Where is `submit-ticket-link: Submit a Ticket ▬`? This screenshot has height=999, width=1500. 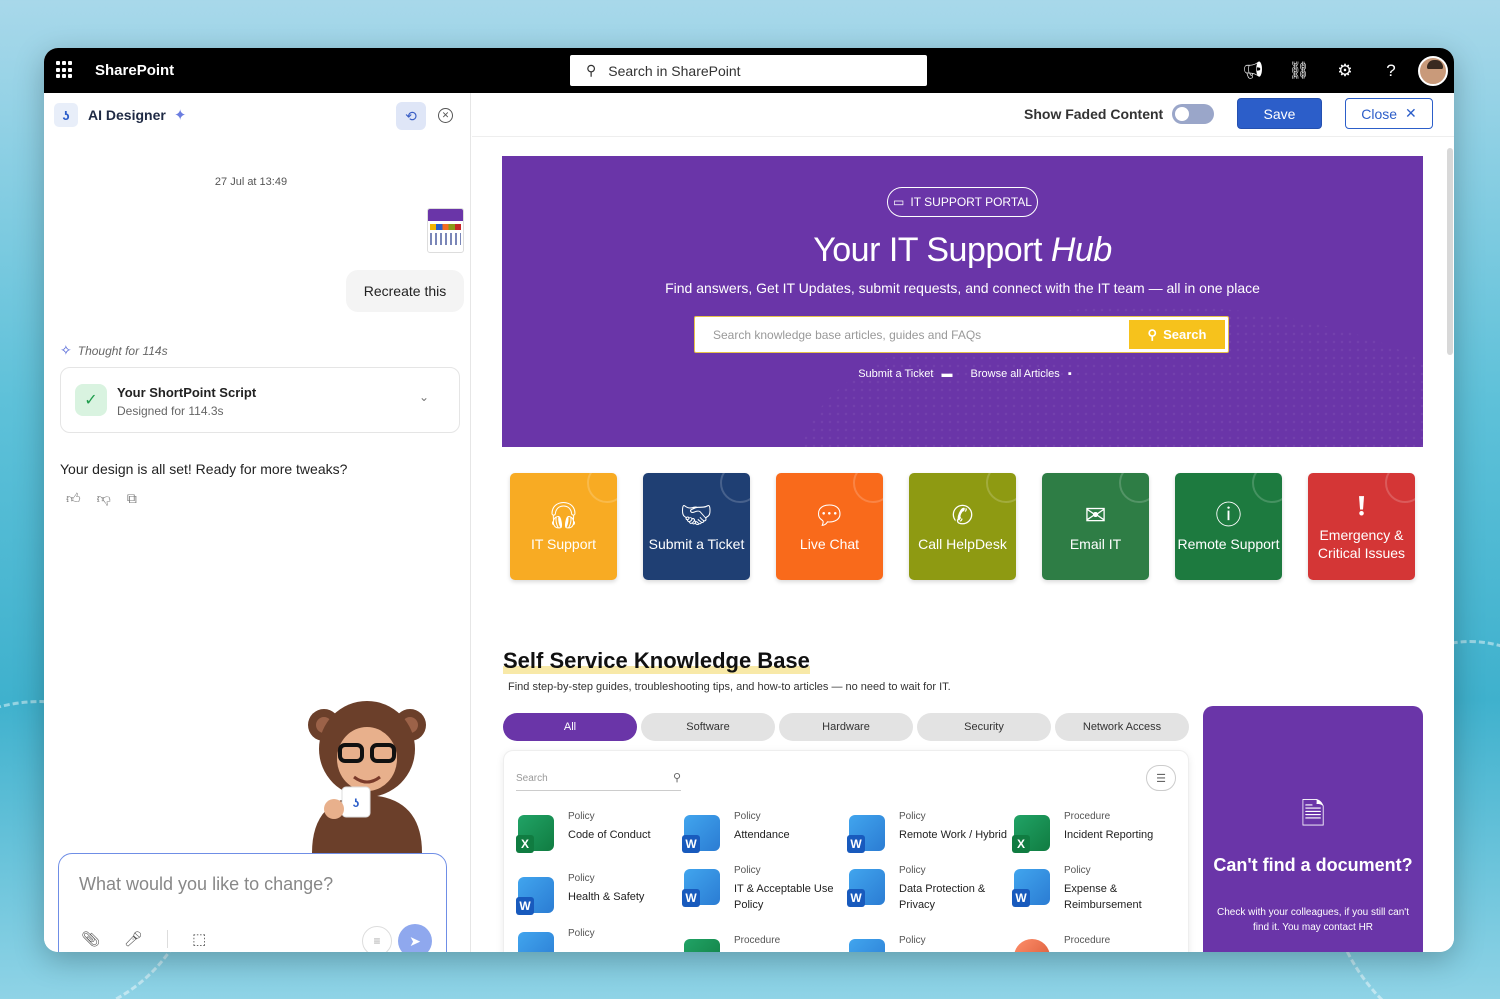
submit-ticket-link: Submit a Ticket ▬ is located at coordinates (902, 374).